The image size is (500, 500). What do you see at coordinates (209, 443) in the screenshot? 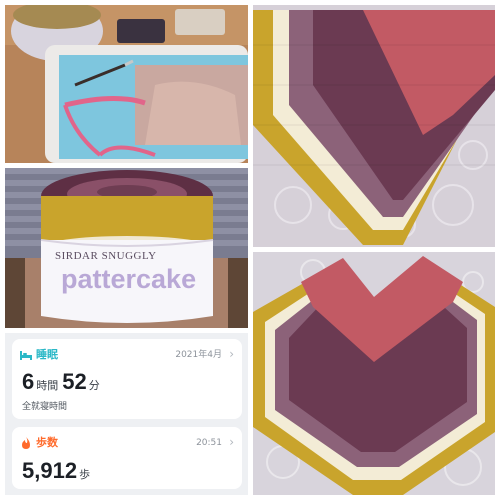
I see `steps-time: 20:51` at bounding box center [209, 443].